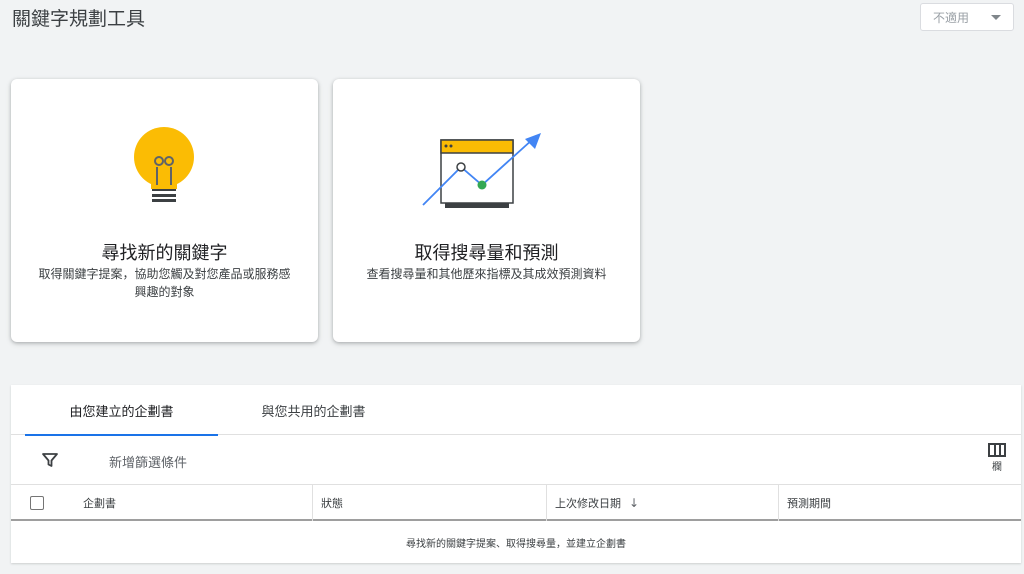  Describe the element at coordinates (486, 253) in the screenshot. I see `card-title: 取得搜尋量和預測` at that location.